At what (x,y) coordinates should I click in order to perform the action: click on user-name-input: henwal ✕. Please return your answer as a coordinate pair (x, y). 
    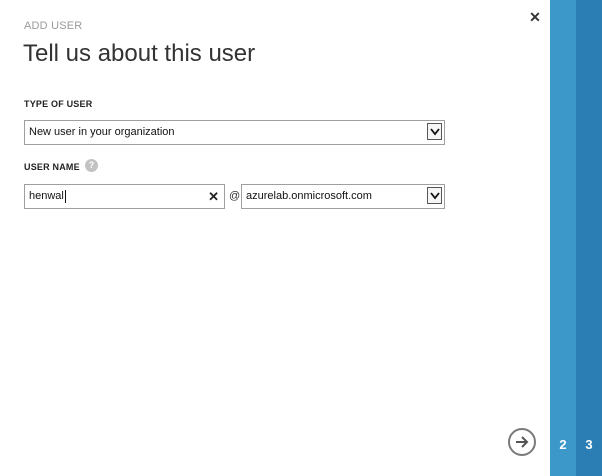
    Looking at the image, I should click on (124, 196).